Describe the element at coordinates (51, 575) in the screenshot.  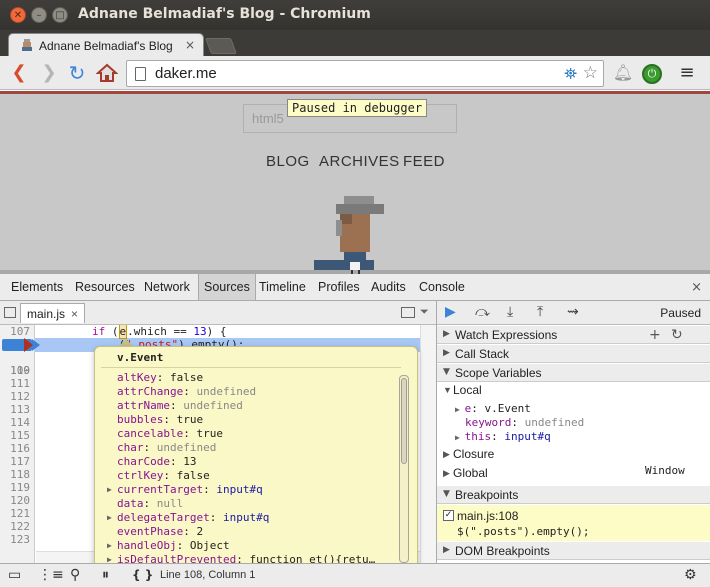
I see `show-drawer-icon: ⋮≡` at that location.